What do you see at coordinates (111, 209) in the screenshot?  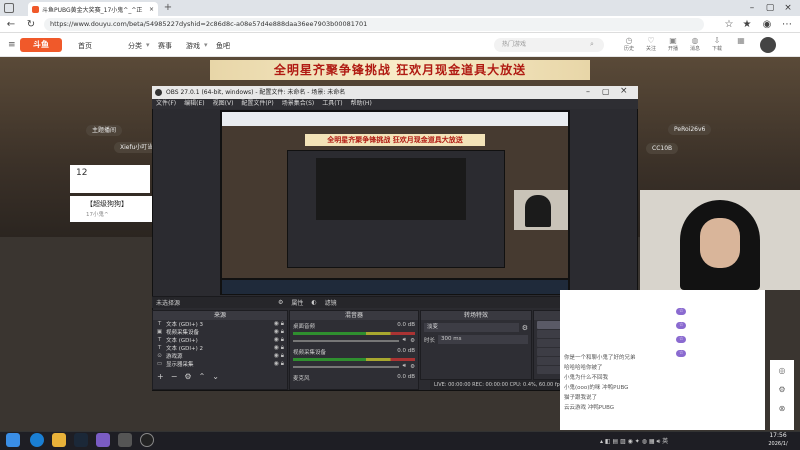 I see `streamer-card: 【超级狗狗】 17小鬼^` at bounding box center [111, 209].